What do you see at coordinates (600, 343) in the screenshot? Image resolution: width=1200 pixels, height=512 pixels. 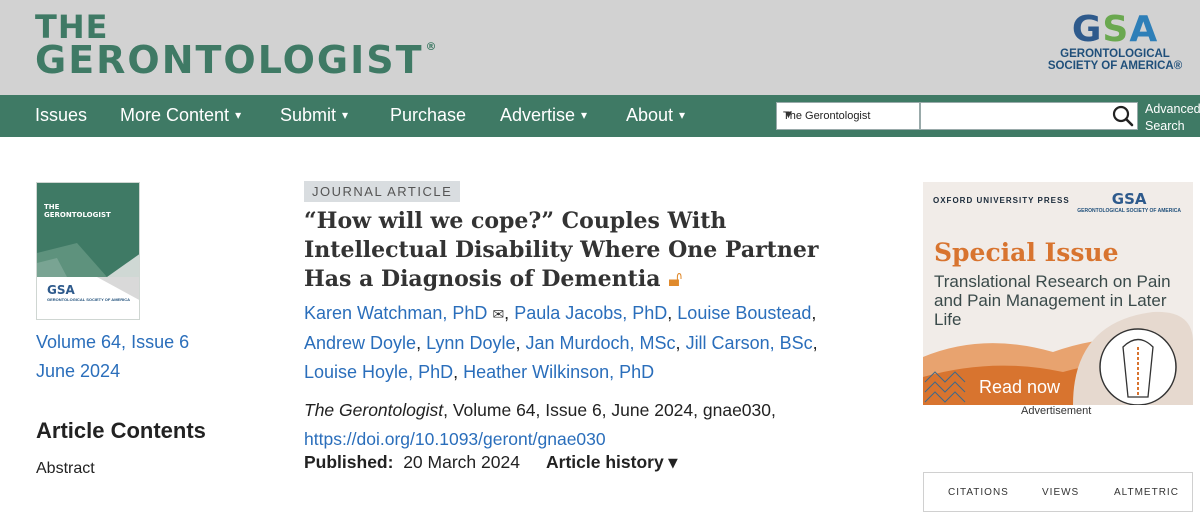 I see `author-link: Jan Murdoch, MSc` at bounding box center [600, 343].